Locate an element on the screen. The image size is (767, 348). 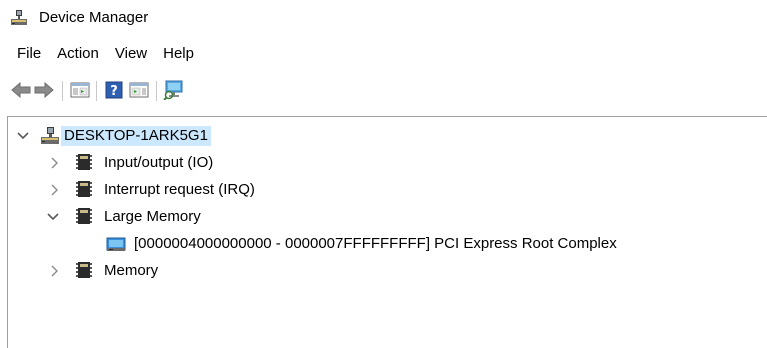
tree-node-label: Large Memory is located at coordinates (152, 217).